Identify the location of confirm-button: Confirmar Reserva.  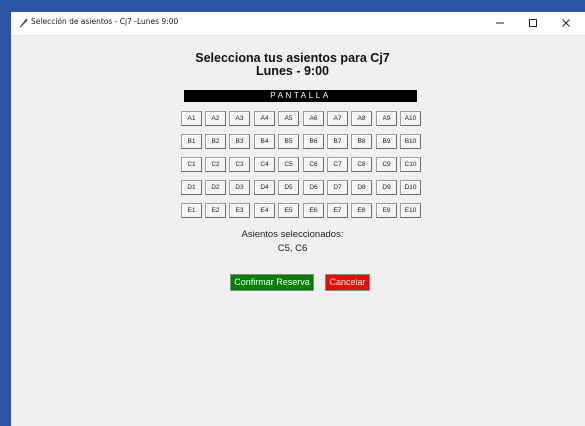
(272, 282).